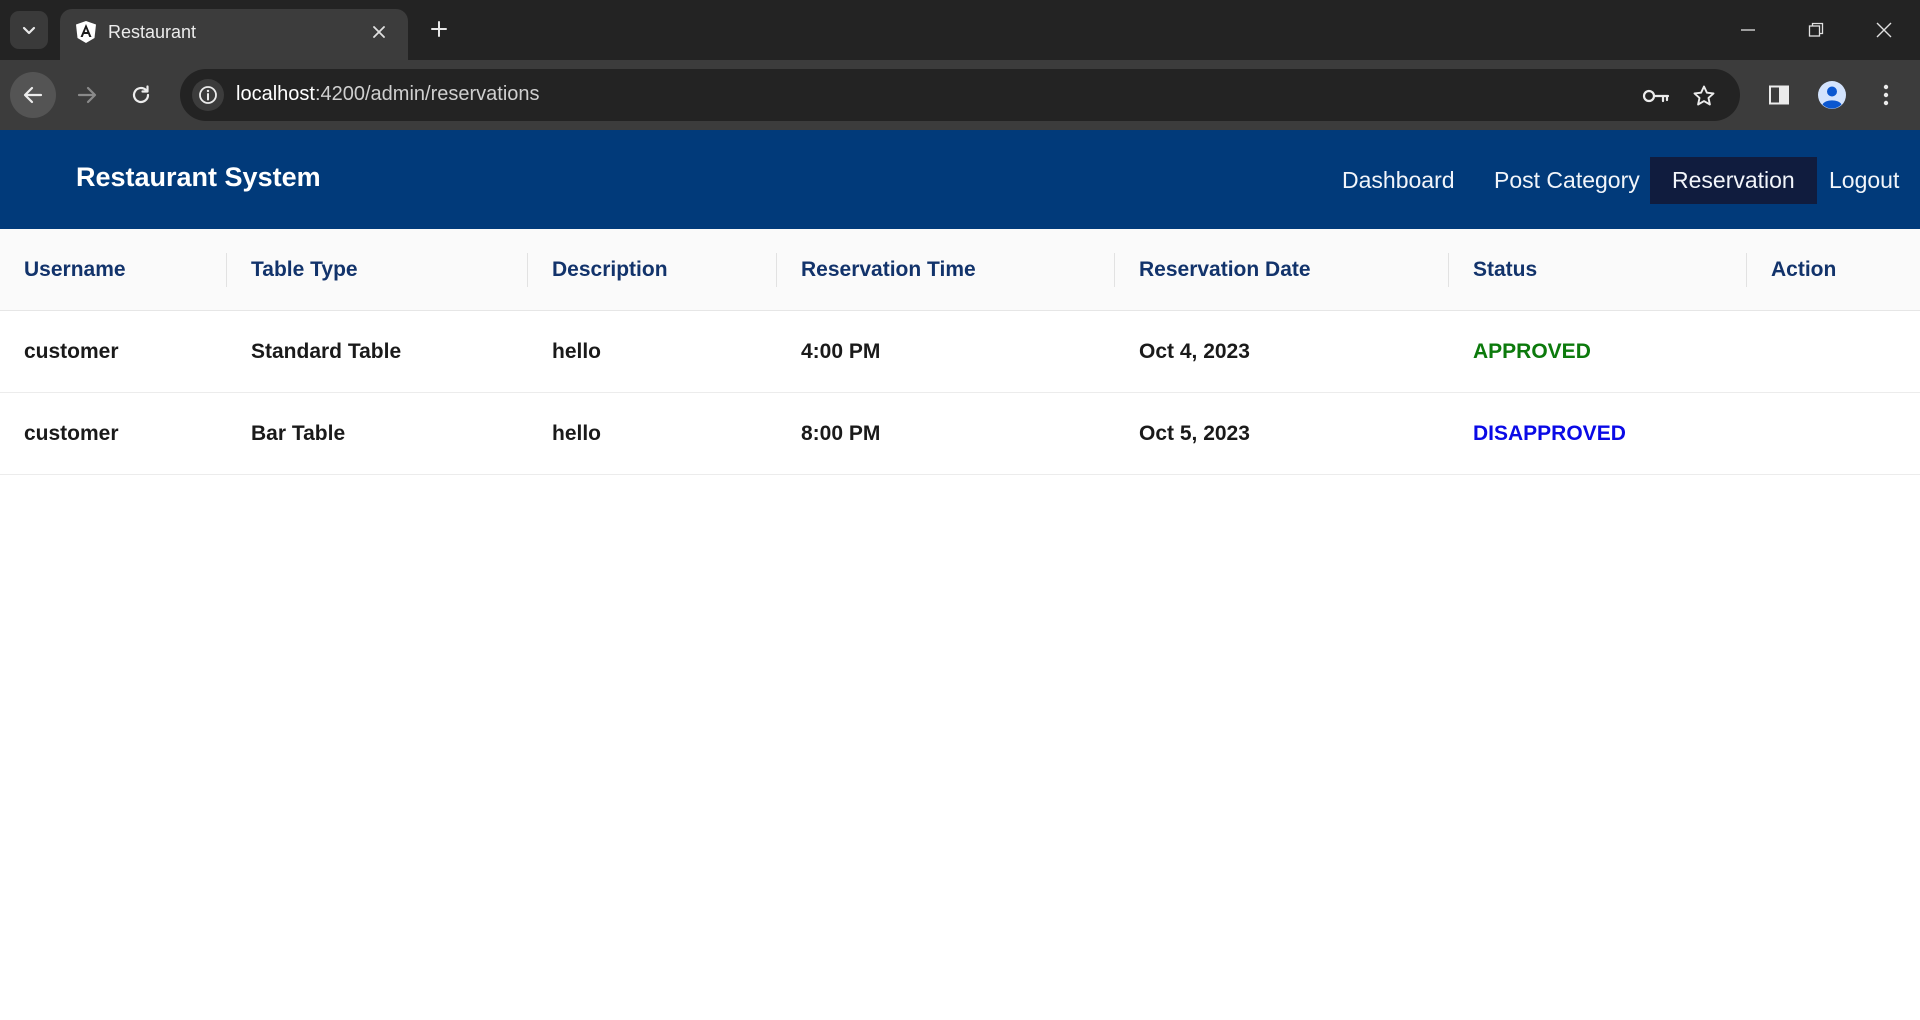 The image size is (1920, 1020). I want to click on cell-reservation-time: 8:00 PM, so click(841, 433).